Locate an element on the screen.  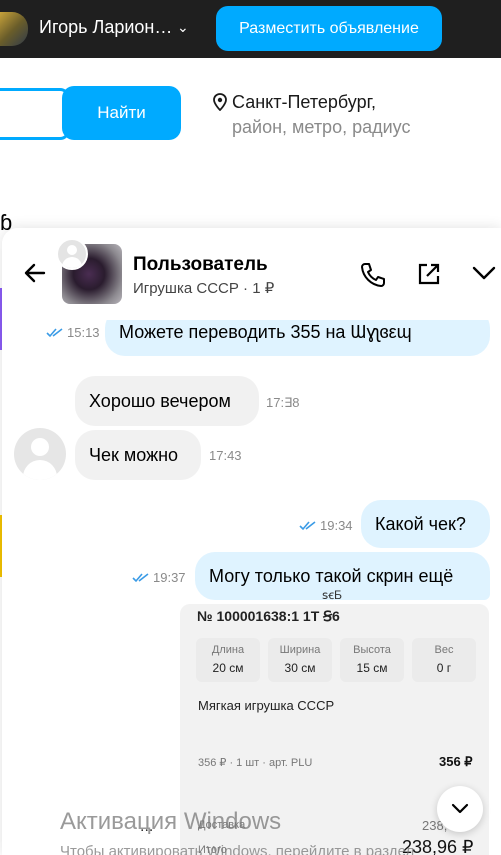
location-pin-icon is located at coordinates (220, 102).